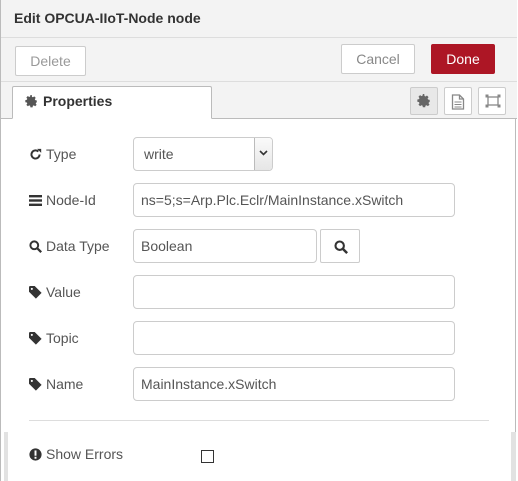 Image resolution: width=518 pixels, height=481 pixels. Describe the element at coordinates (35, 454) in the screenshot. I see `exclamation-circle-icon` at that location.